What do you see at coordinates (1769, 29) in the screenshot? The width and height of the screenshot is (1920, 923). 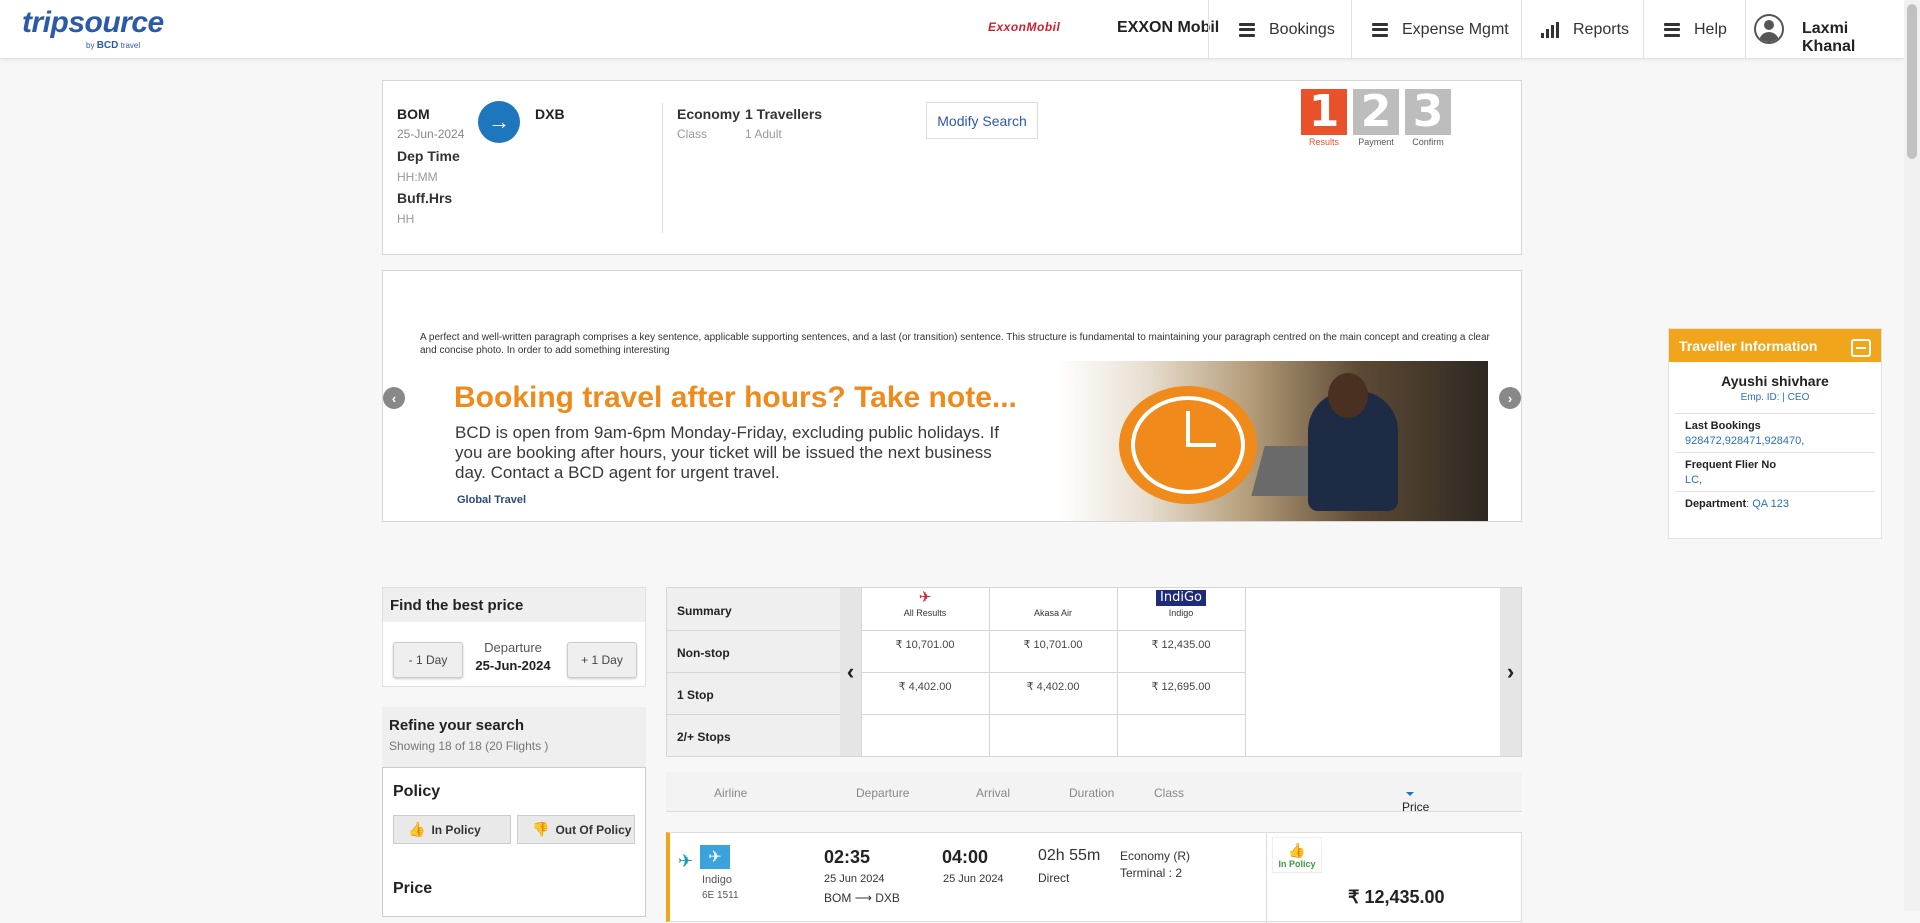 I see `user-avatar-icon` at bounding box center [1769, 29].